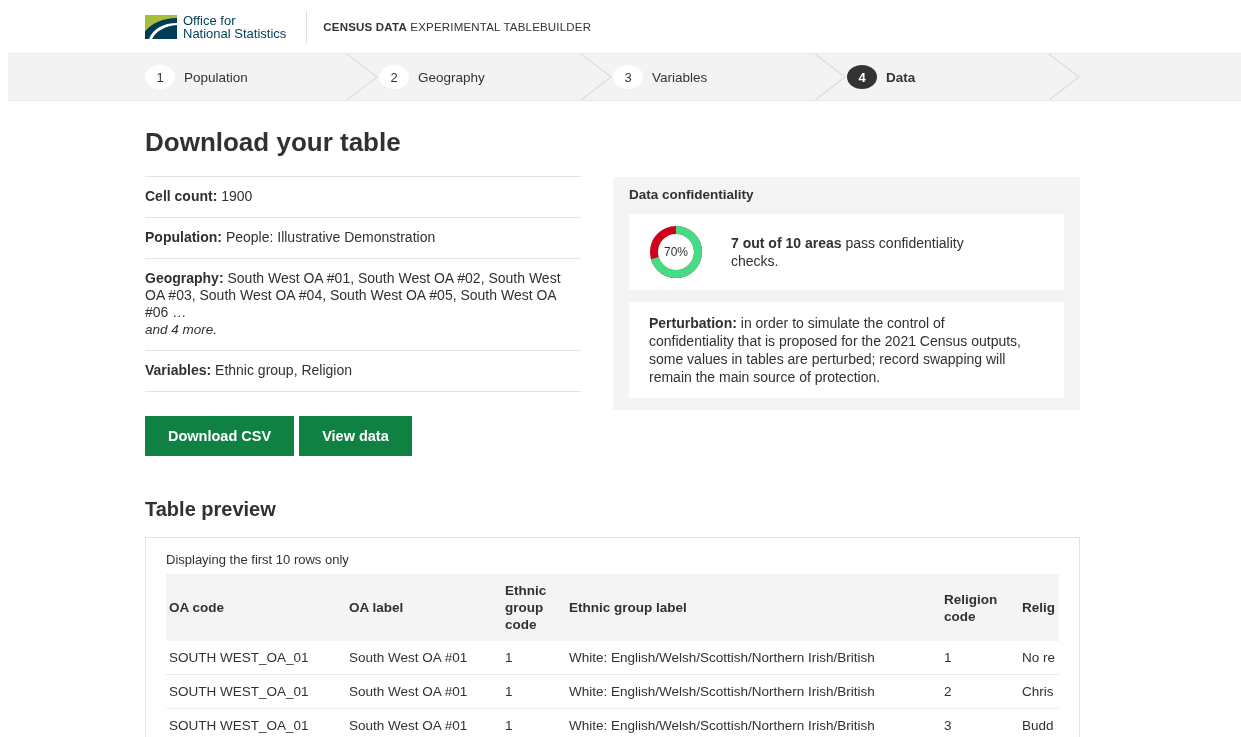 Image resolution: width=1241 pixels, height=737 pixels. Describe the element at coordinates (753, 607) in the screenshot. I see `column-header: Ethnic group label` at that location.